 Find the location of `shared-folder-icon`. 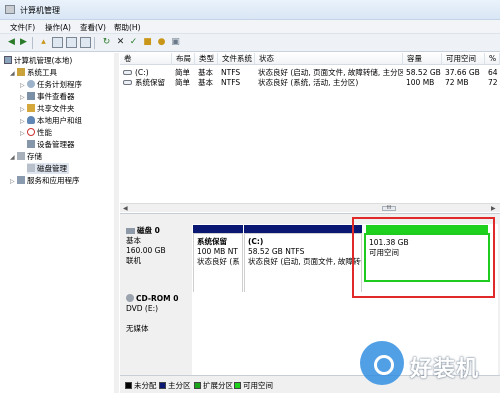

shared-folder-icon is located at coordinates (31, 108).